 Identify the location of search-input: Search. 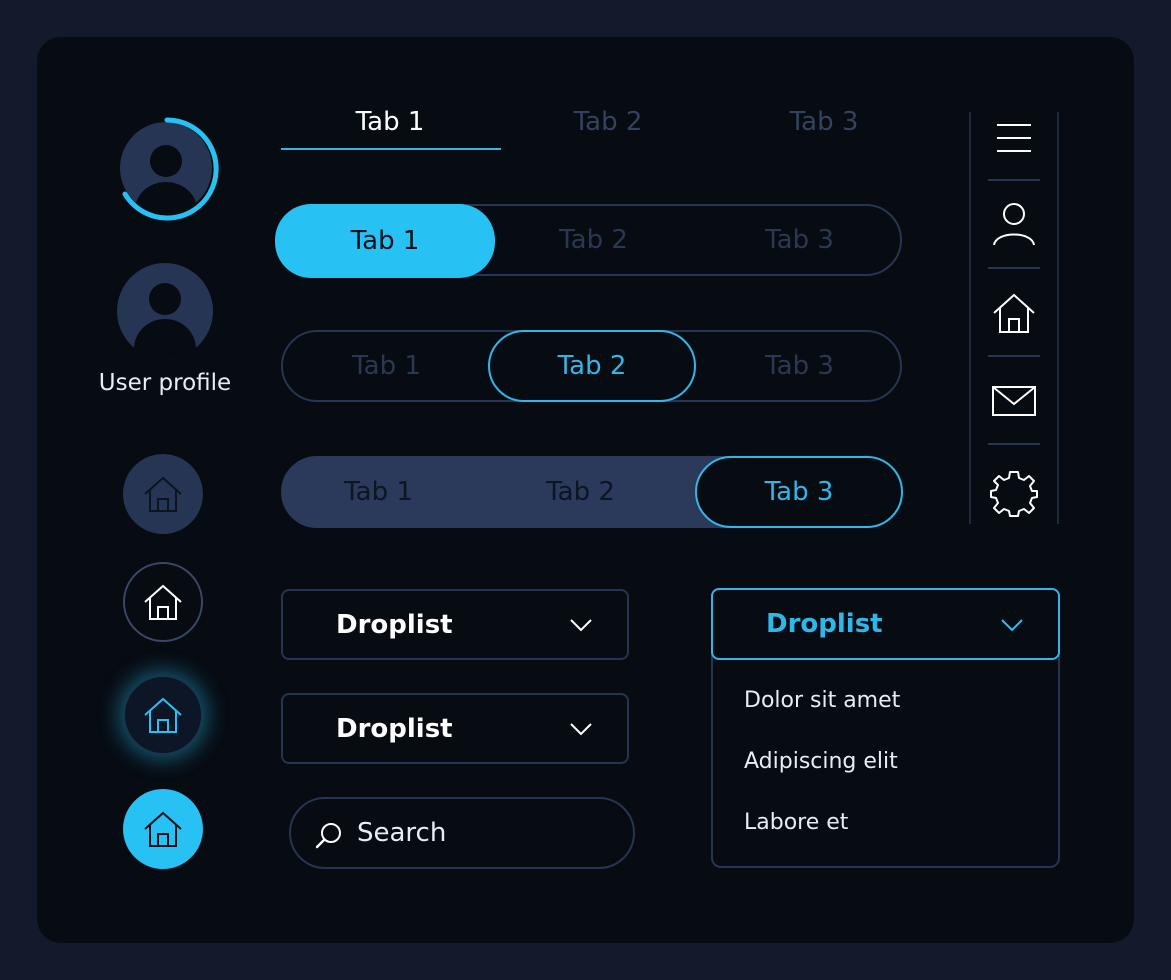
(462, 833).